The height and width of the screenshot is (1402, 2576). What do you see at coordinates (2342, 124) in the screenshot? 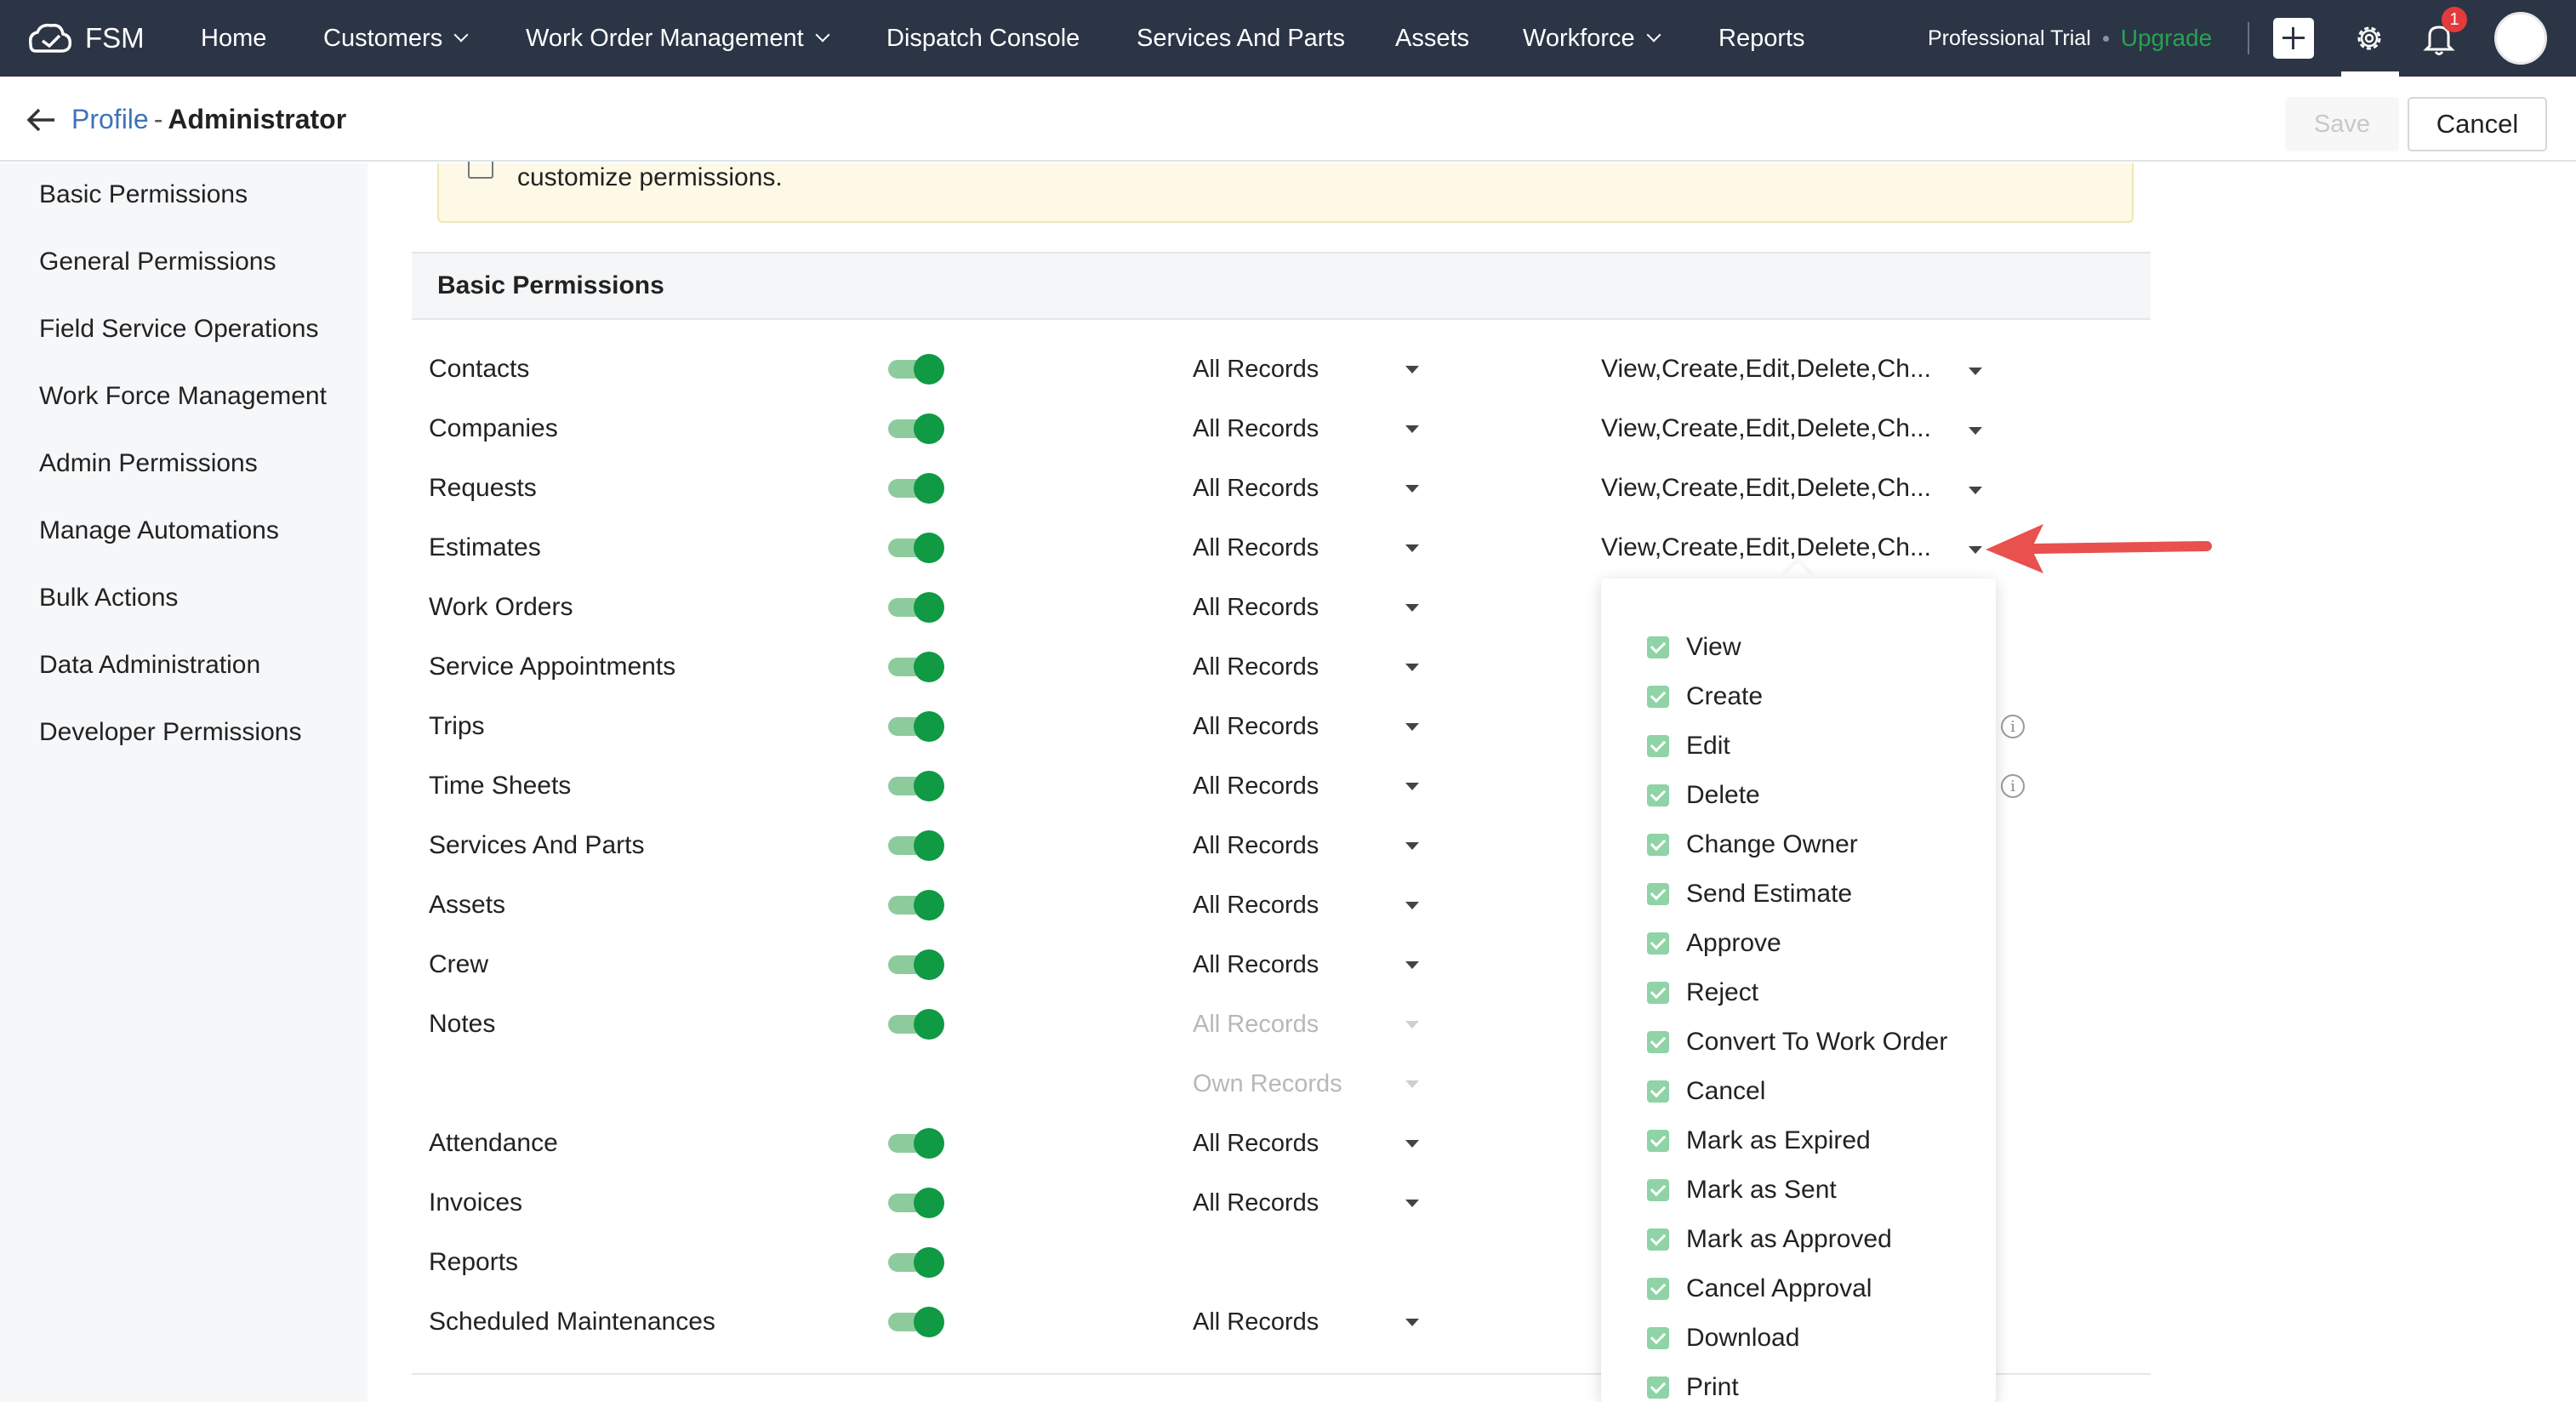
I see `save-button: Save` at bounding box center [2342, 124].